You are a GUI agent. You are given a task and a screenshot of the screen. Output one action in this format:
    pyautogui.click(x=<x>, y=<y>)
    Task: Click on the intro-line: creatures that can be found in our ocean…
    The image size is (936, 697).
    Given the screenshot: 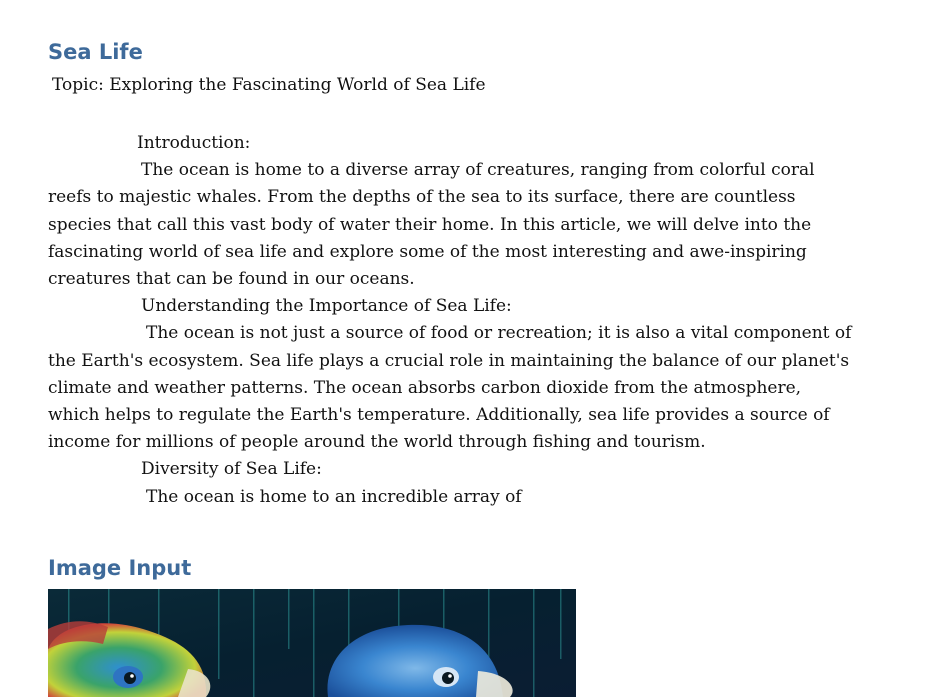 What is the action you would take?
    pyautogui.click(x=231, y=279)
    